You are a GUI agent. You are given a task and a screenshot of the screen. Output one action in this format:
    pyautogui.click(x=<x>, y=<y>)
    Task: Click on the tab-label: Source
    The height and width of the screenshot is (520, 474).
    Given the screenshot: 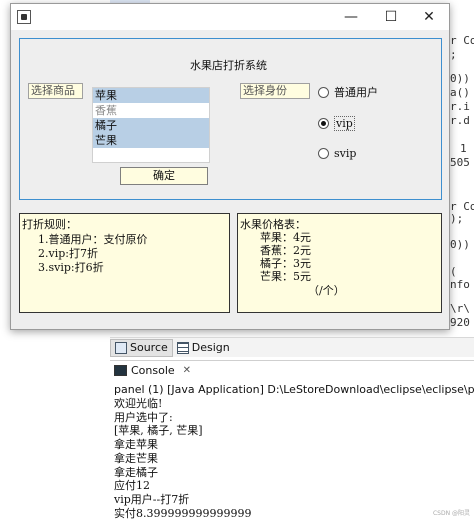 What is the action you would take?
    pyautogui.click(x=149, y=347)
    